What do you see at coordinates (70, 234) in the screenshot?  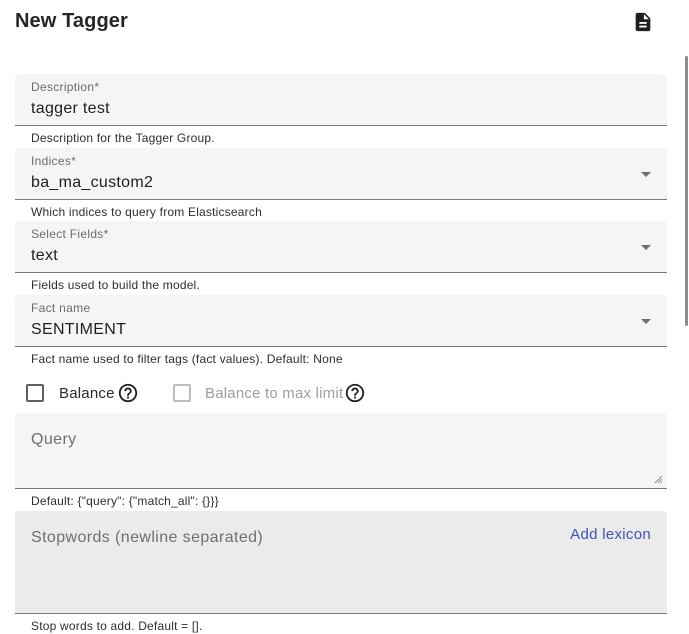 I see `fields-label: Select Fields*` at bounding box center [70, 234].